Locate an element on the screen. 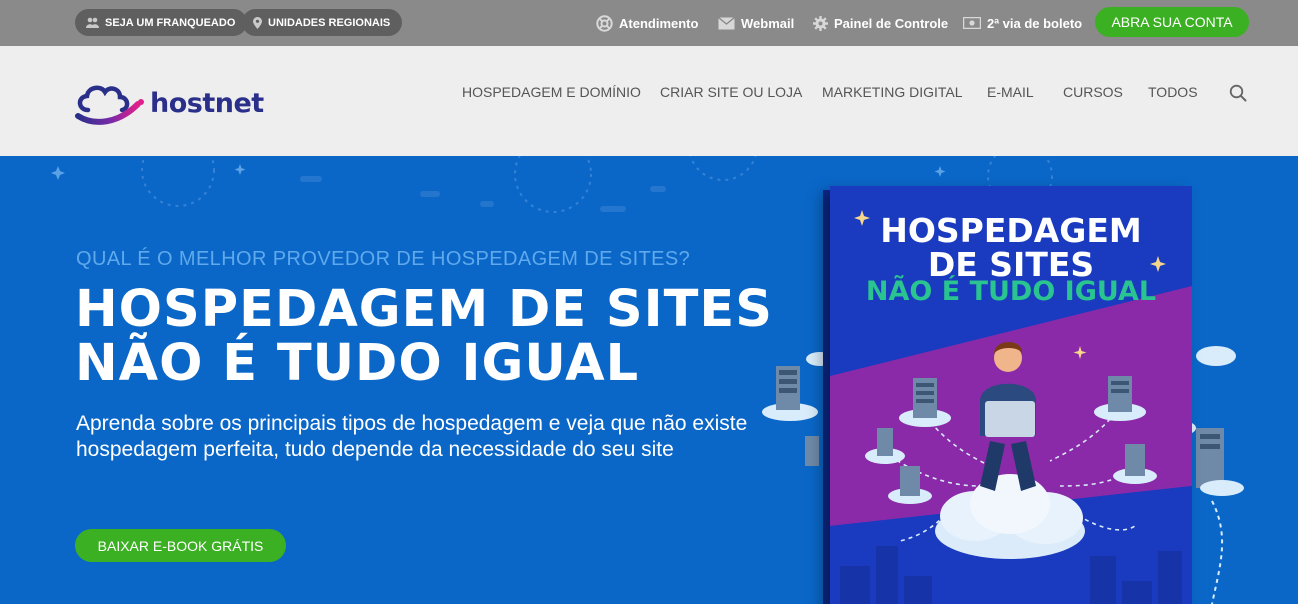 This screenshot has width=1298, height=604. nav-all: TODOS is located at coordinates (1173, 94).